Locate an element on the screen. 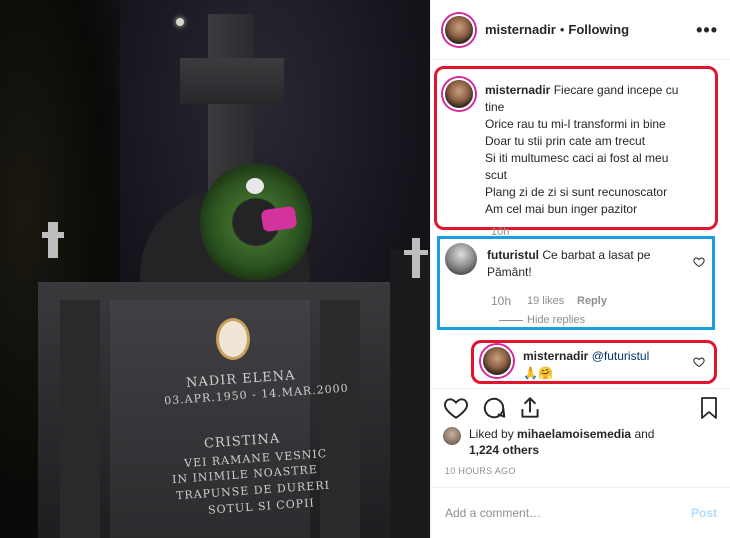 The image size is (730, 538). pink-ribbon is located at coordinates (279, 219).